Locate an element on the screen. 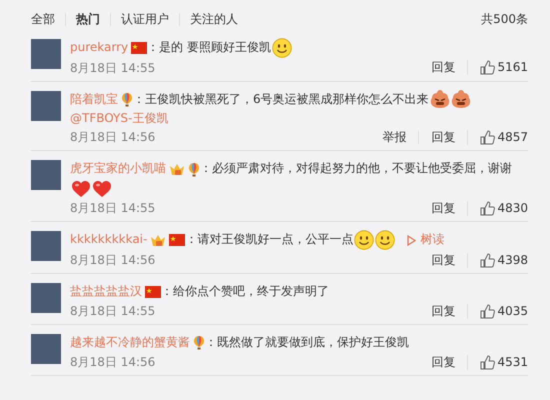  action-link: 举报 is located at coordinates (394, 137).